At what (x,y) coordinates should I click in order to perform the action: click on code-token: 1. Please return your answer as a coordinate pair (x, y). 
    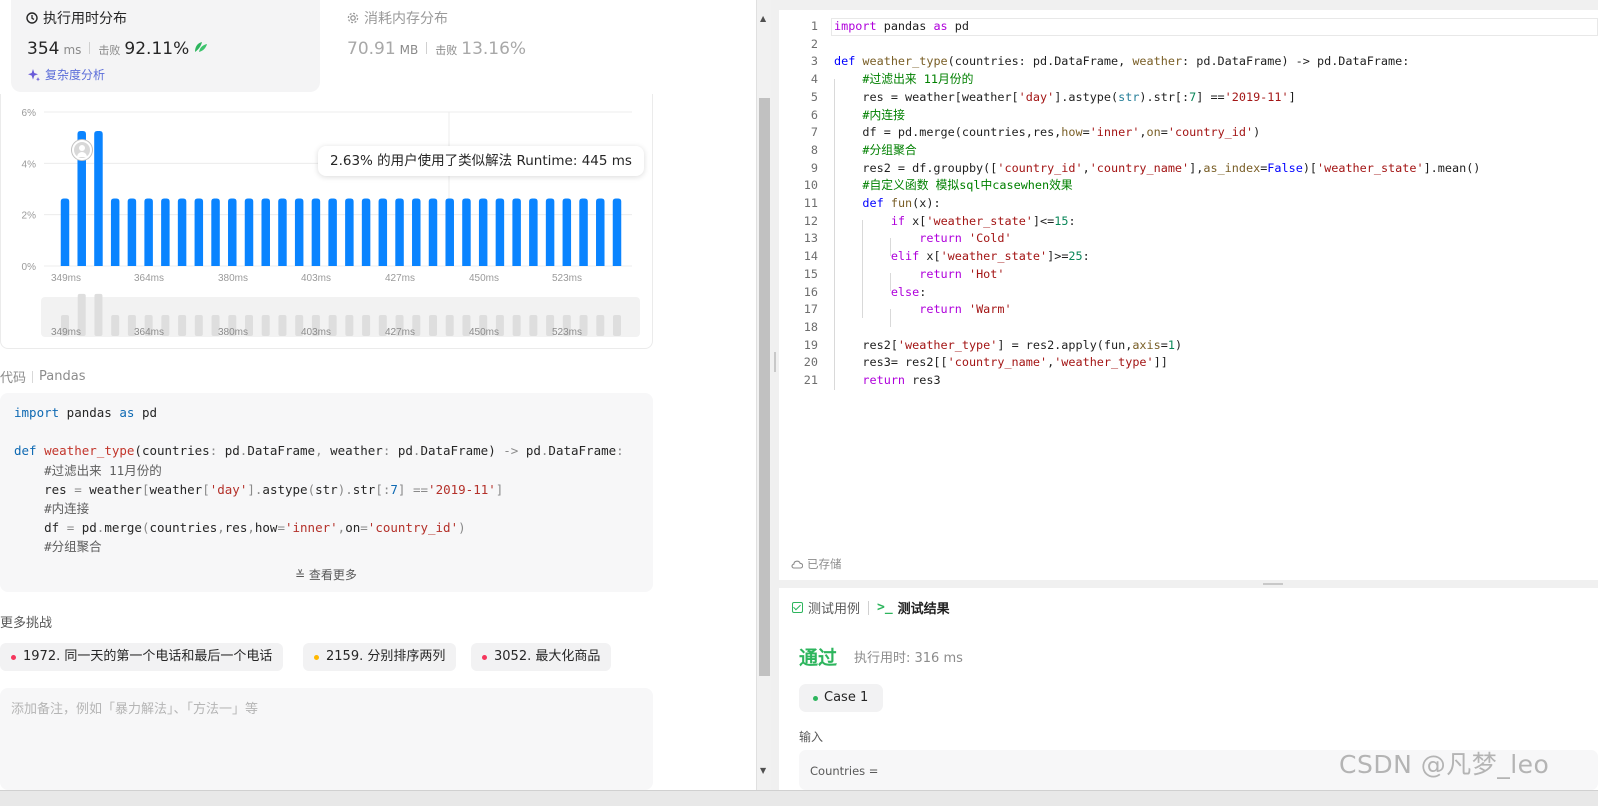
    Looking at the image, I should click on (1171, 344).